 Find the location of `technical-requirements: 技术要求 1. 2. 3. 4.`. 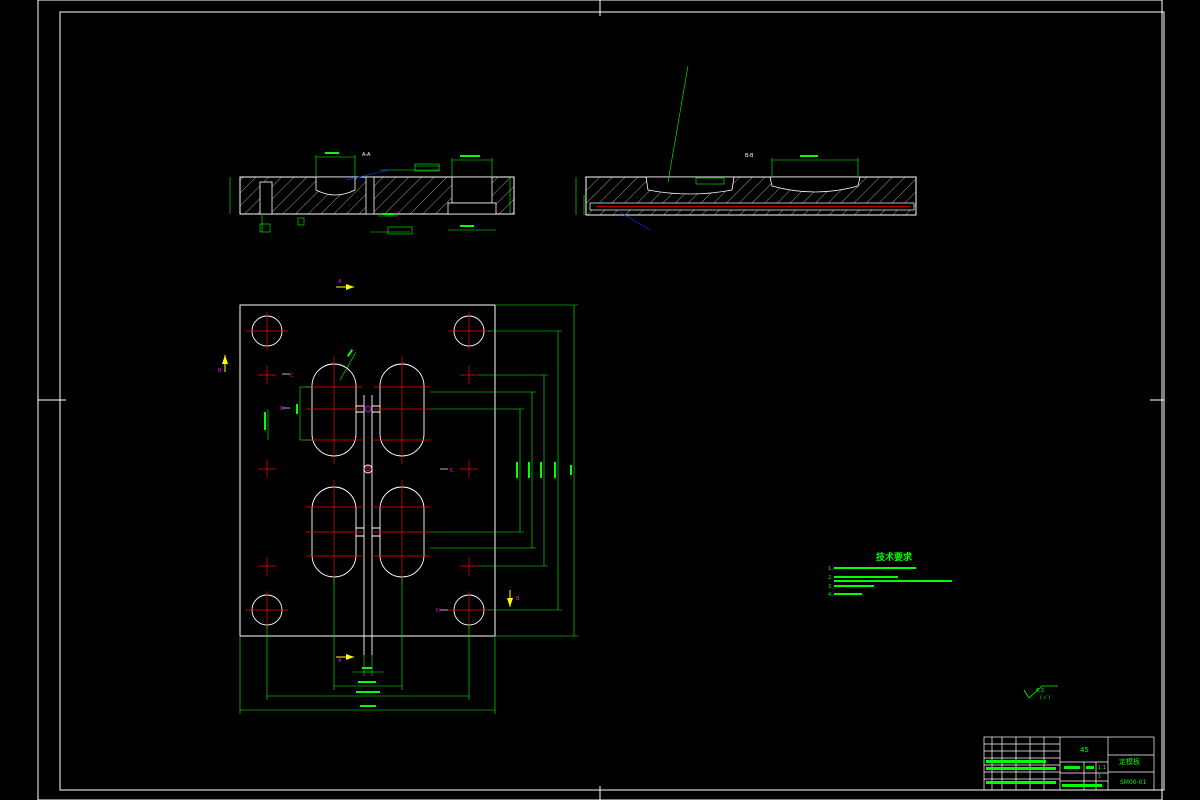

technical-requirements: 技术要求 1. 2. 3. 4. is located at coordinates (890, 574).